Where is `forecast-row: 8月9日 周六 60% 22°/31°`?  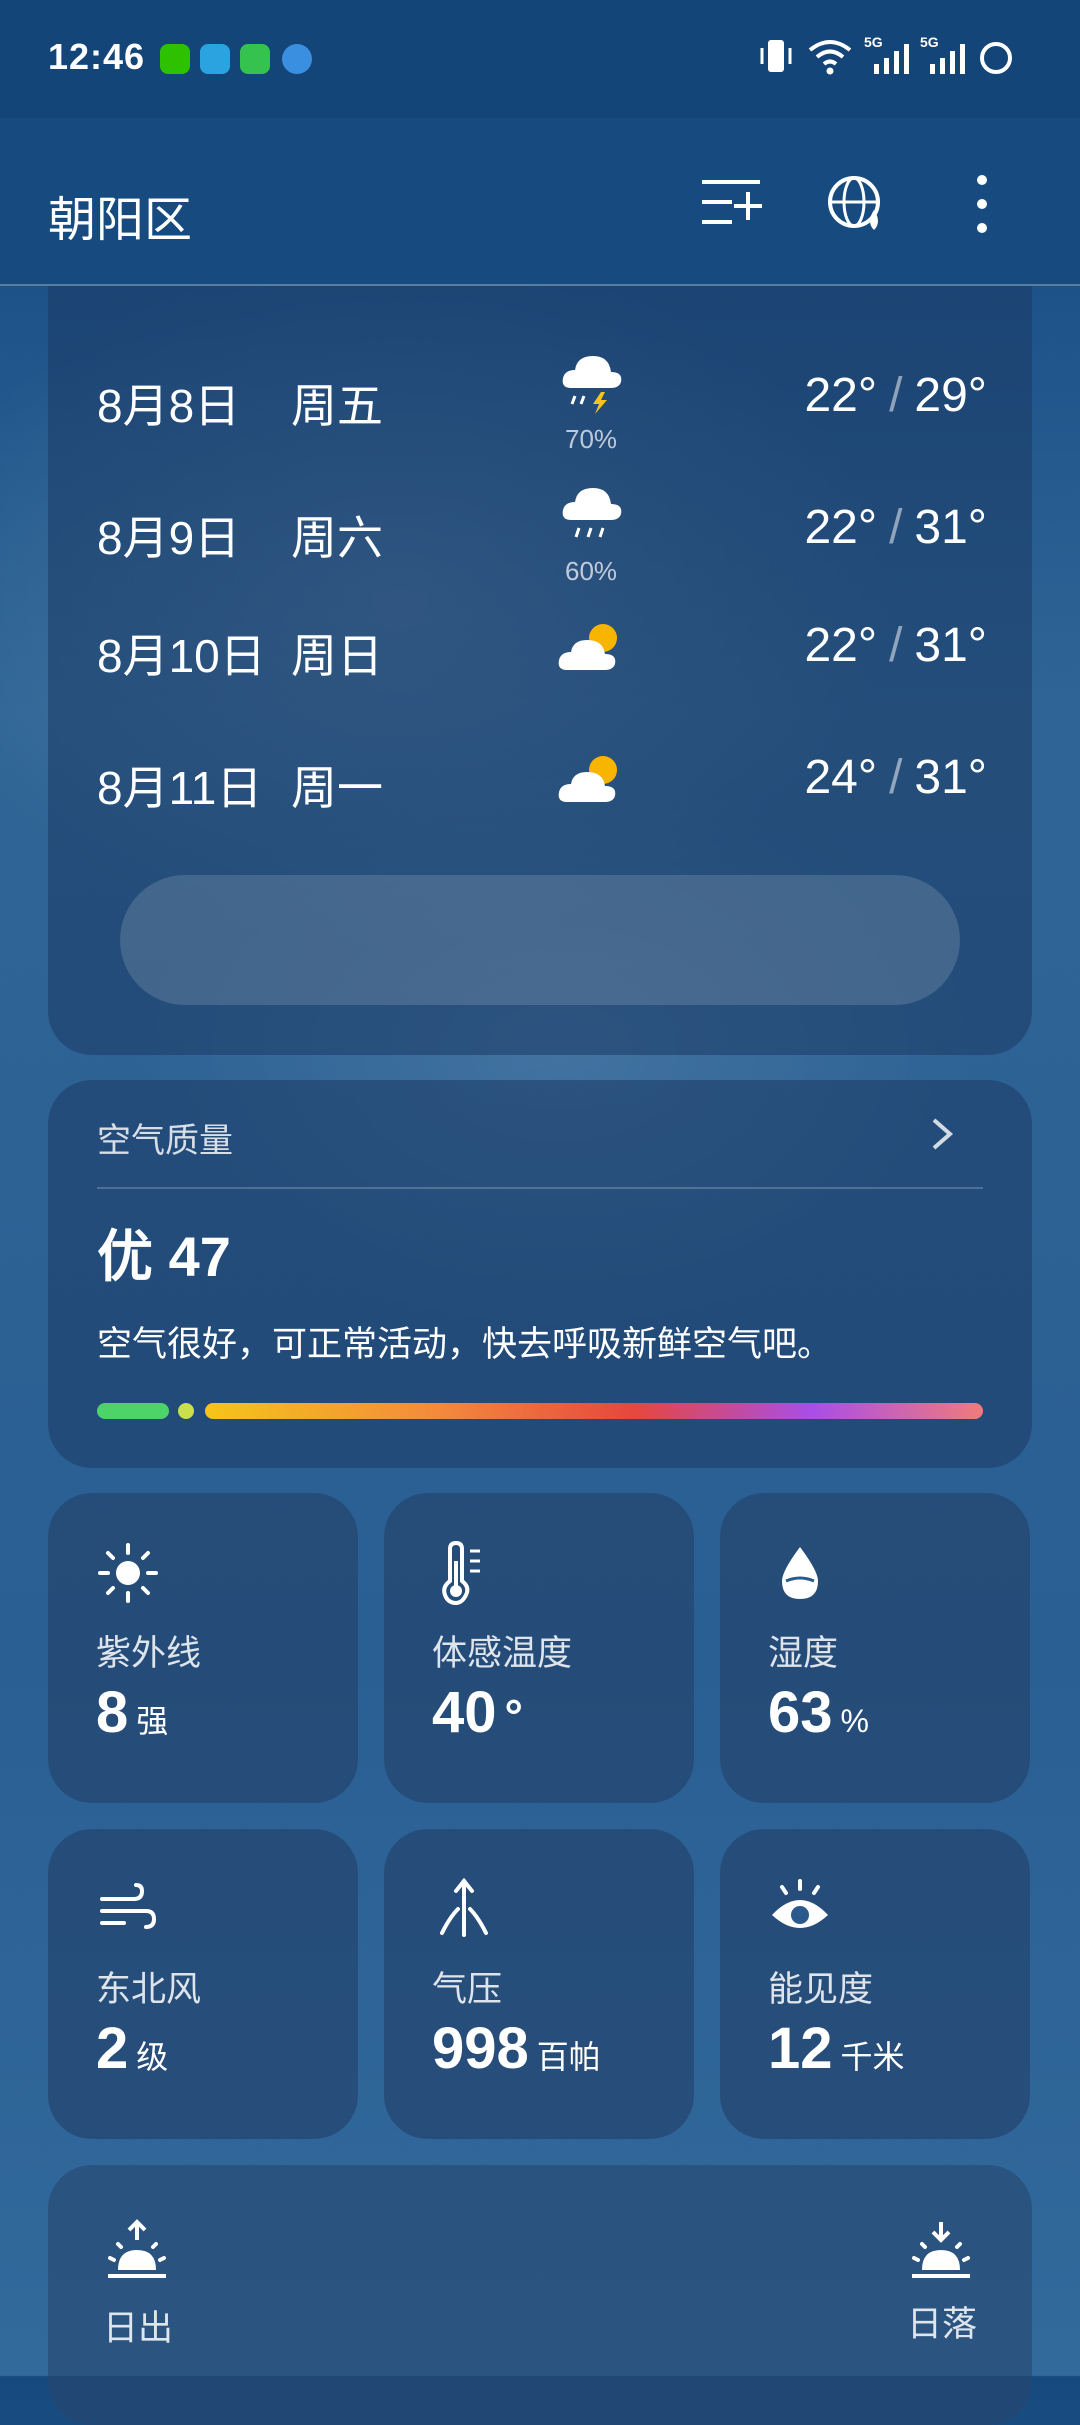
forecast-row: 8月9日 周六 60% 22°/31° is located at coordinates (542, 540).